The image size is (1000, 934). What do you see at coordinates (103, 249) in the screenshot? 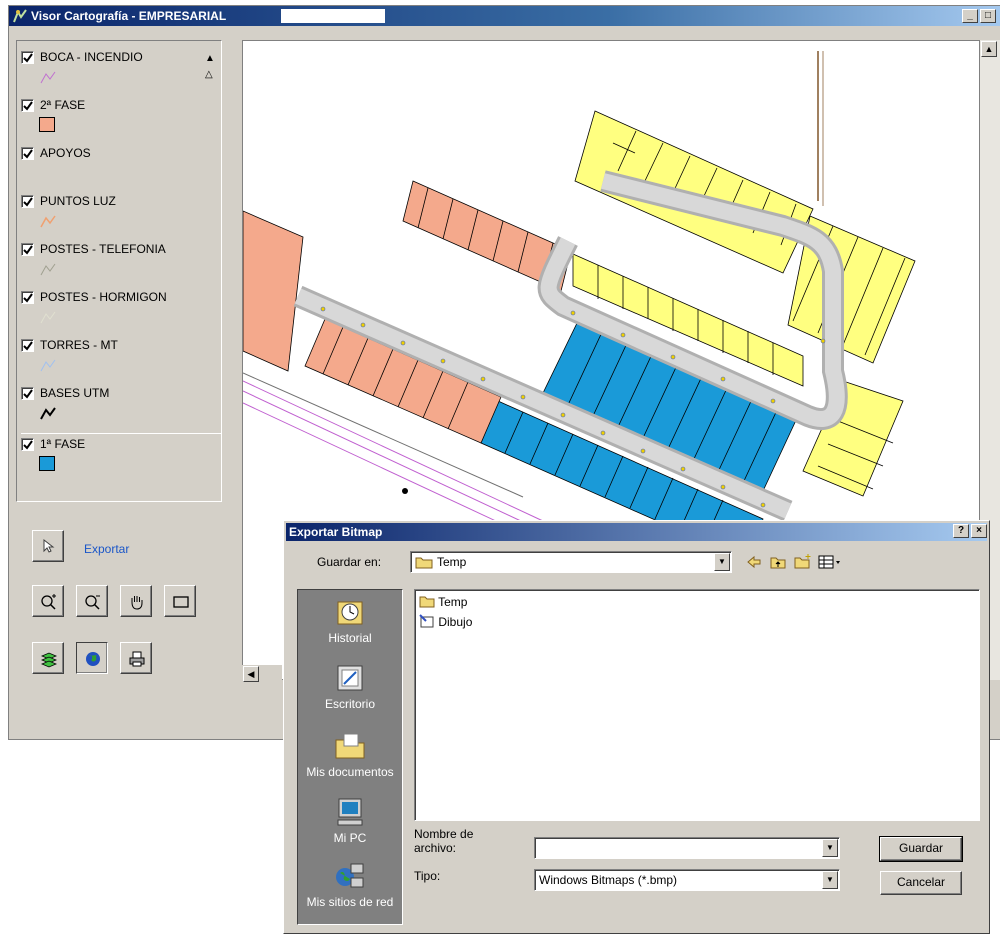
I see `layer-label: POSTES - TELEFONIA` at bounding box center [103, 249].